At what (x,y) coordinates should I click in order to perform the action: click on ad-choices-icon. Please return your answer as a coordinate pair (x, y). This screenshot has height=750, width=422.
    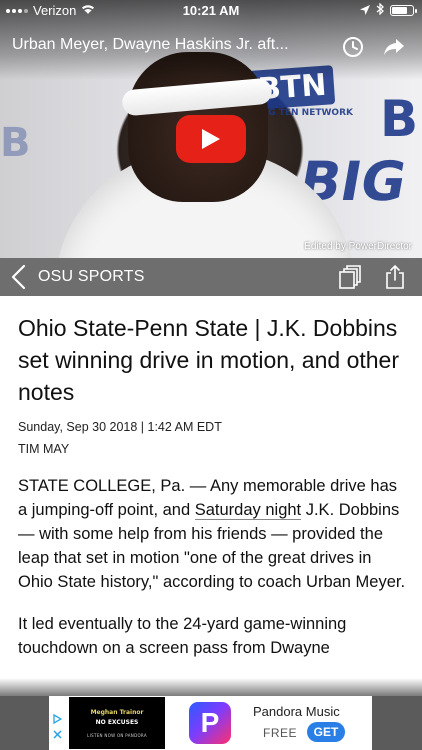
    Looking at the image, I should click on (58, 720).